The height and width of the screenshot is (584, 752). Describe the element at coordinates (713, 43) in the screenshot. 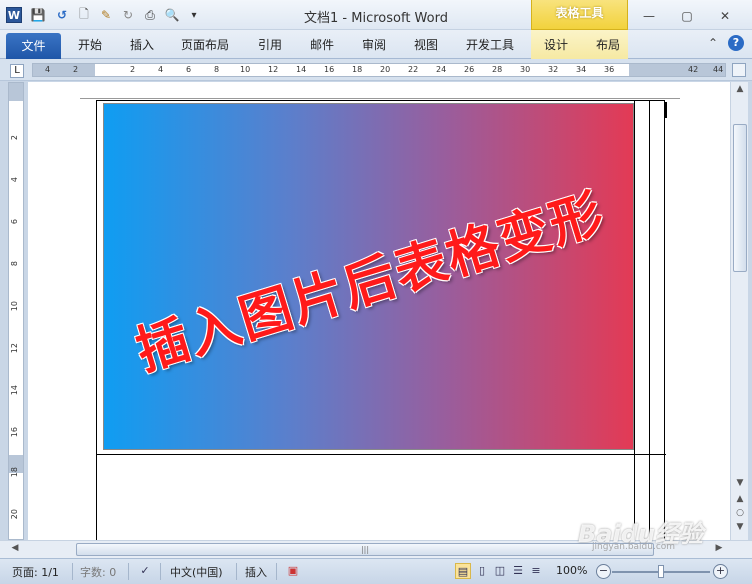

I see `minimize-ribbon-icon: ⌃` at that location.